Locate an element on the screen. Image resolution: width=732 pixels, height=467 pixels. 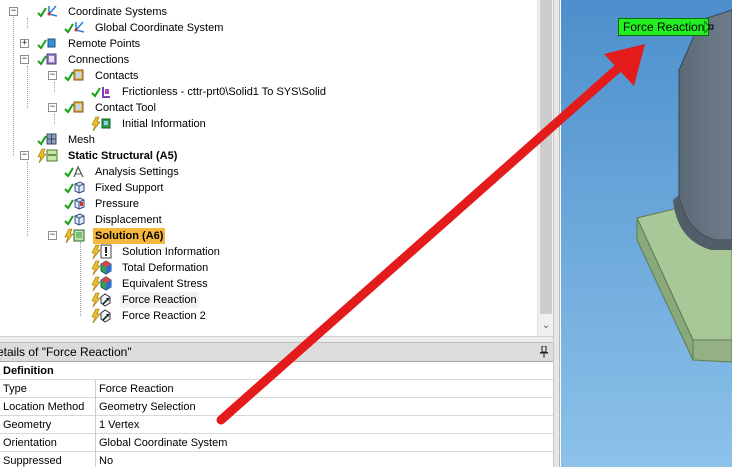
tree-item-label: Initial Information is located at coordinates (164, 124).